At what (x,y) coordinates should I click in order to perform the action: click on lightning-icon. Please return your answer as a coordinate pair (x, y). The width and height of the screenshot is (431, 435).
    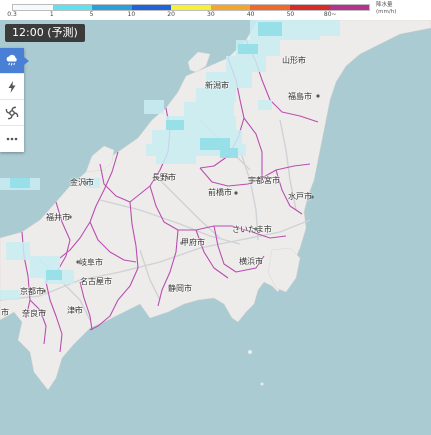
    Looking at the image, I should click on (12, 86).